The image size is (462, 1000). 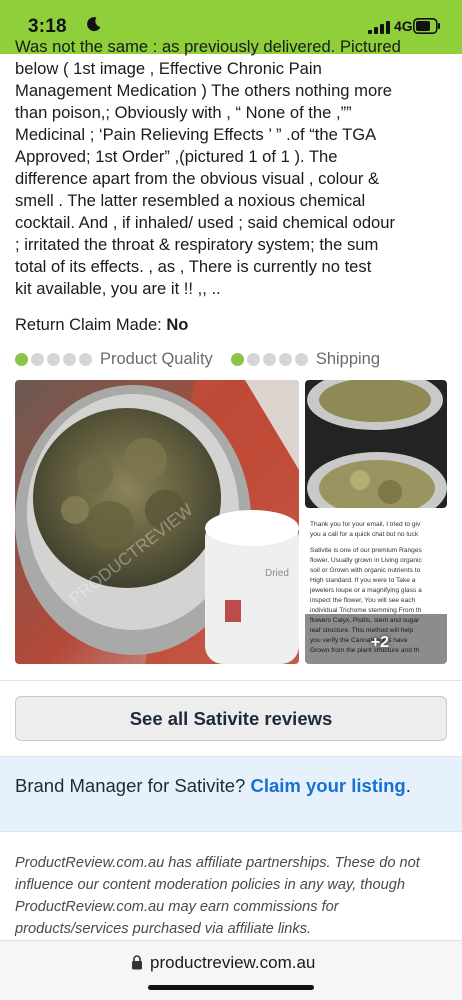 What do you see at coordinates (366, 550) in the screenshot?
I see `screenshot-line: Sativite is one of our premium Ranges` at bounding box center [366, 550].